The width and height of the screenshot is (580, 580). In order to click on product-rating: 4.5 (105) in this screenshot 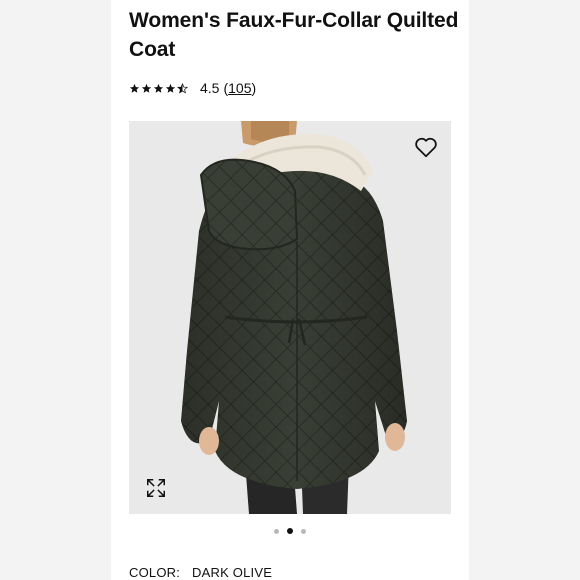, I will do `click(192, 88)`.